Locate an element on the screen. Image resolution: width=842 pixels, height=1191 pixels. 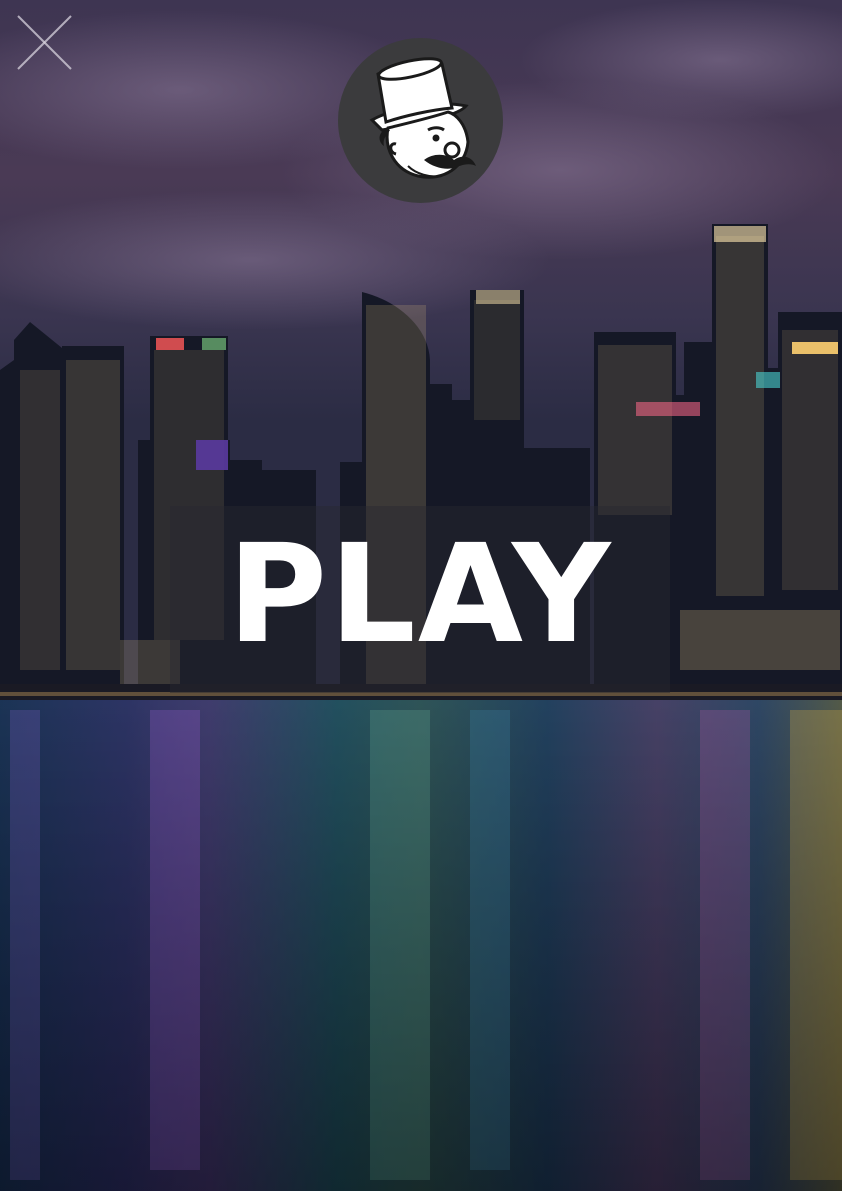
logo is located at coordinates (420, 120).